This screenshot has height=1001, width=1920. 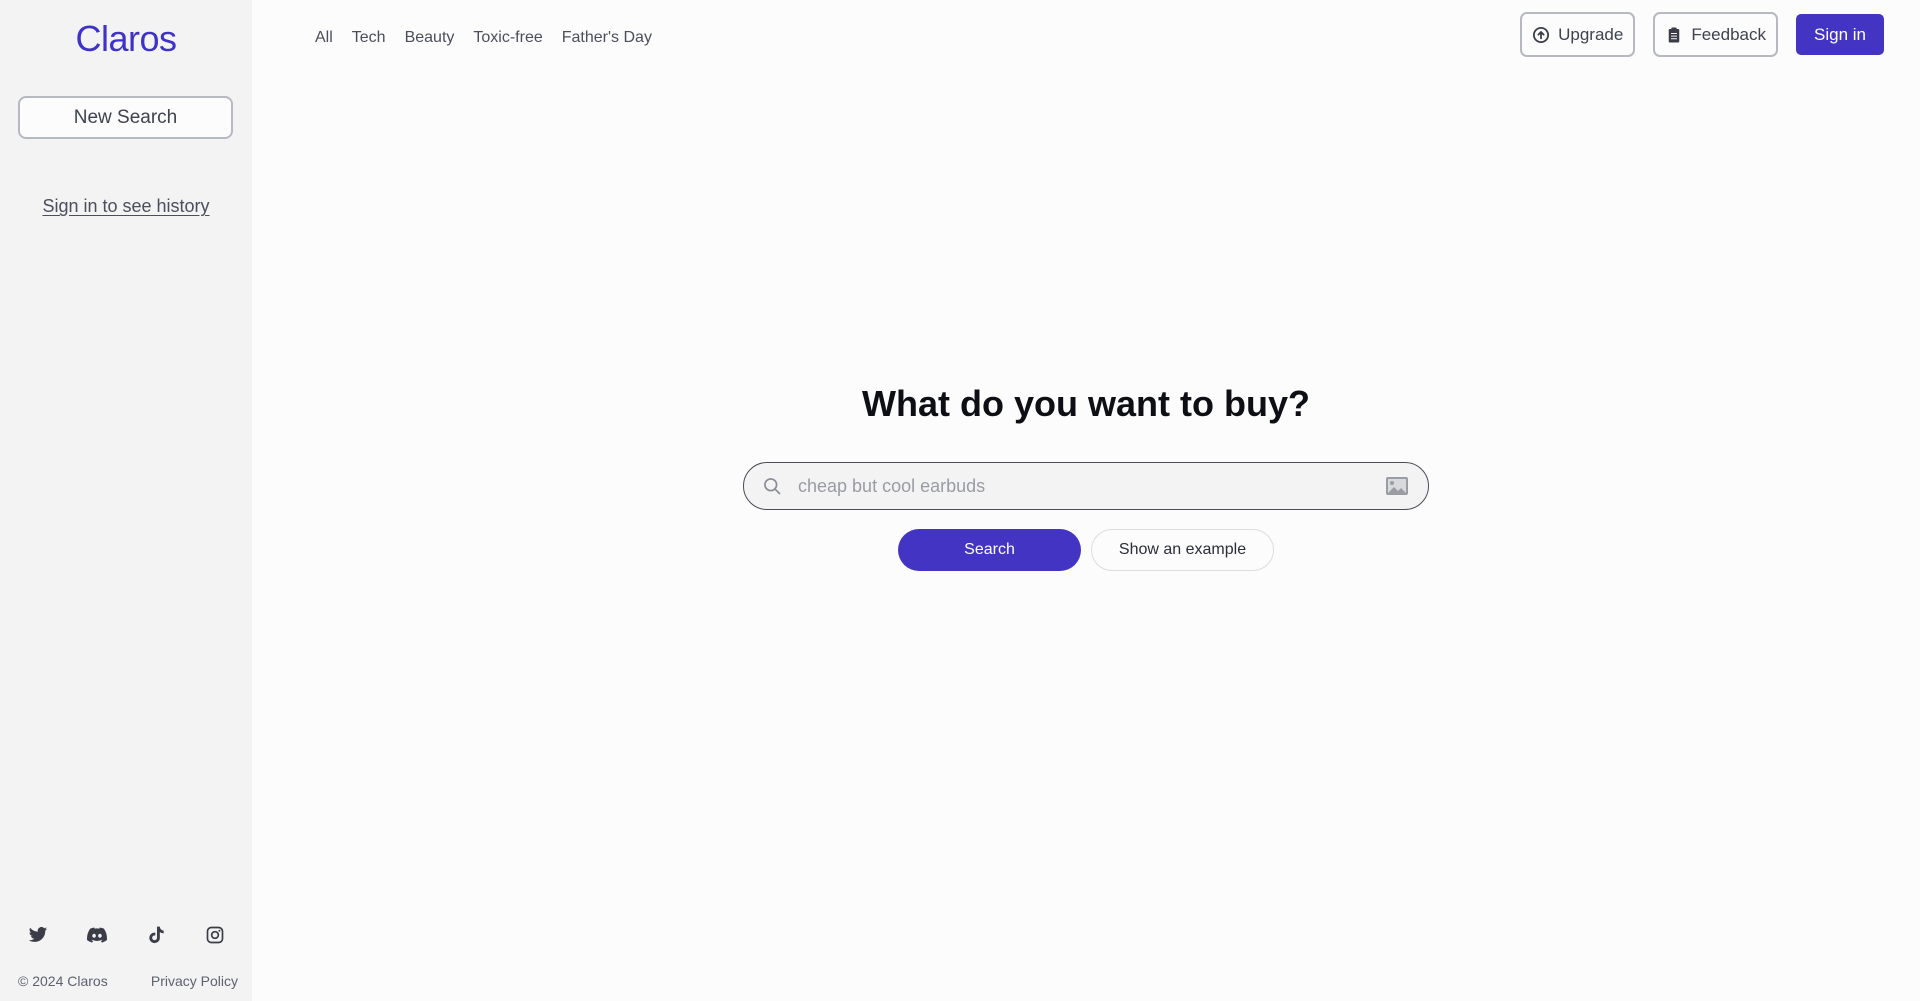 I want to click on search-bar, so click(x=1086, y=486).